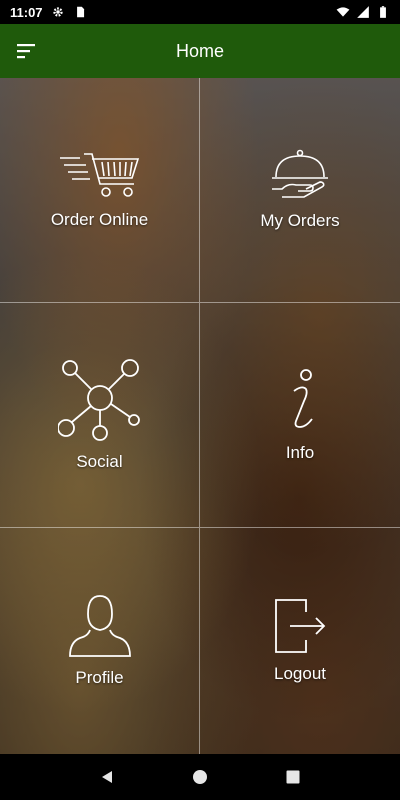 This screenshot has width=400, height=800. I want to click on logout-icon, so click(300, 626).